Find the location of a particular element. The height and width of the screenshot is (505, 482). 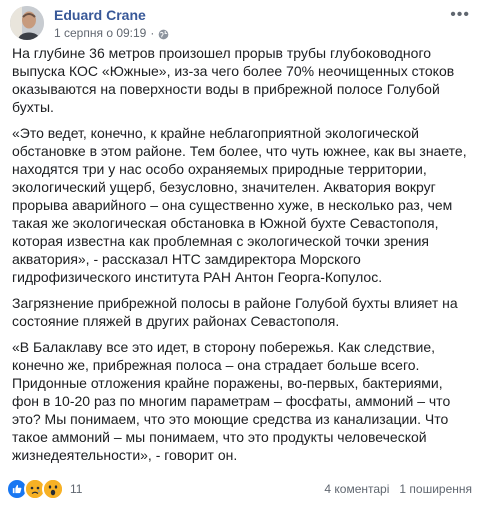

shares-count-link: 1 поширення is located at coordinates (435, 489).